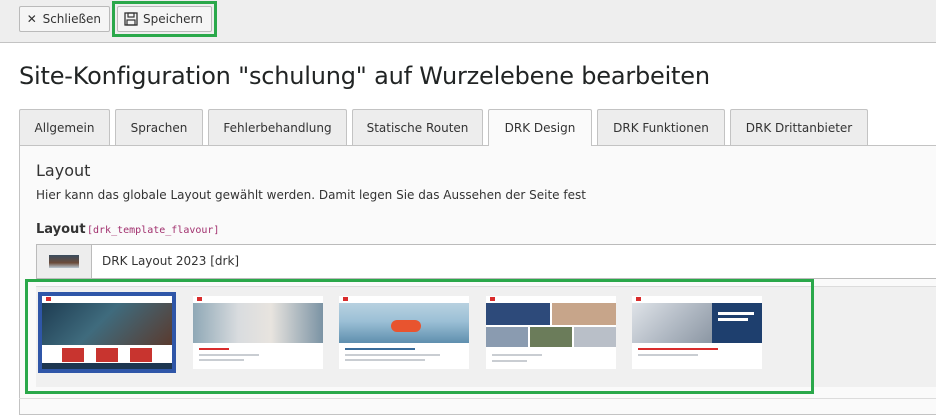 The height and width of the screenshot is (415, 936). Describe the element at coordinates (63, 170) in the screenshot. I see `section-title: Layout` at that location.